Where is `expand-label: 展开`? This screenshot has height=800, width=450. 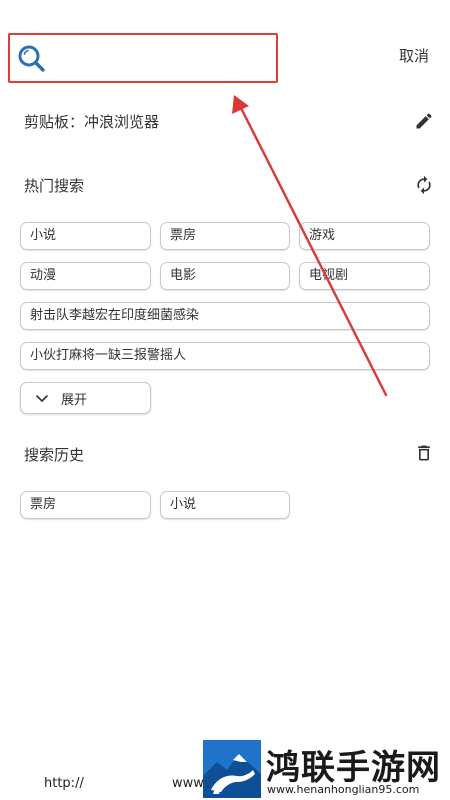 expand-label: 展开 is located at coordinates (74, 400).